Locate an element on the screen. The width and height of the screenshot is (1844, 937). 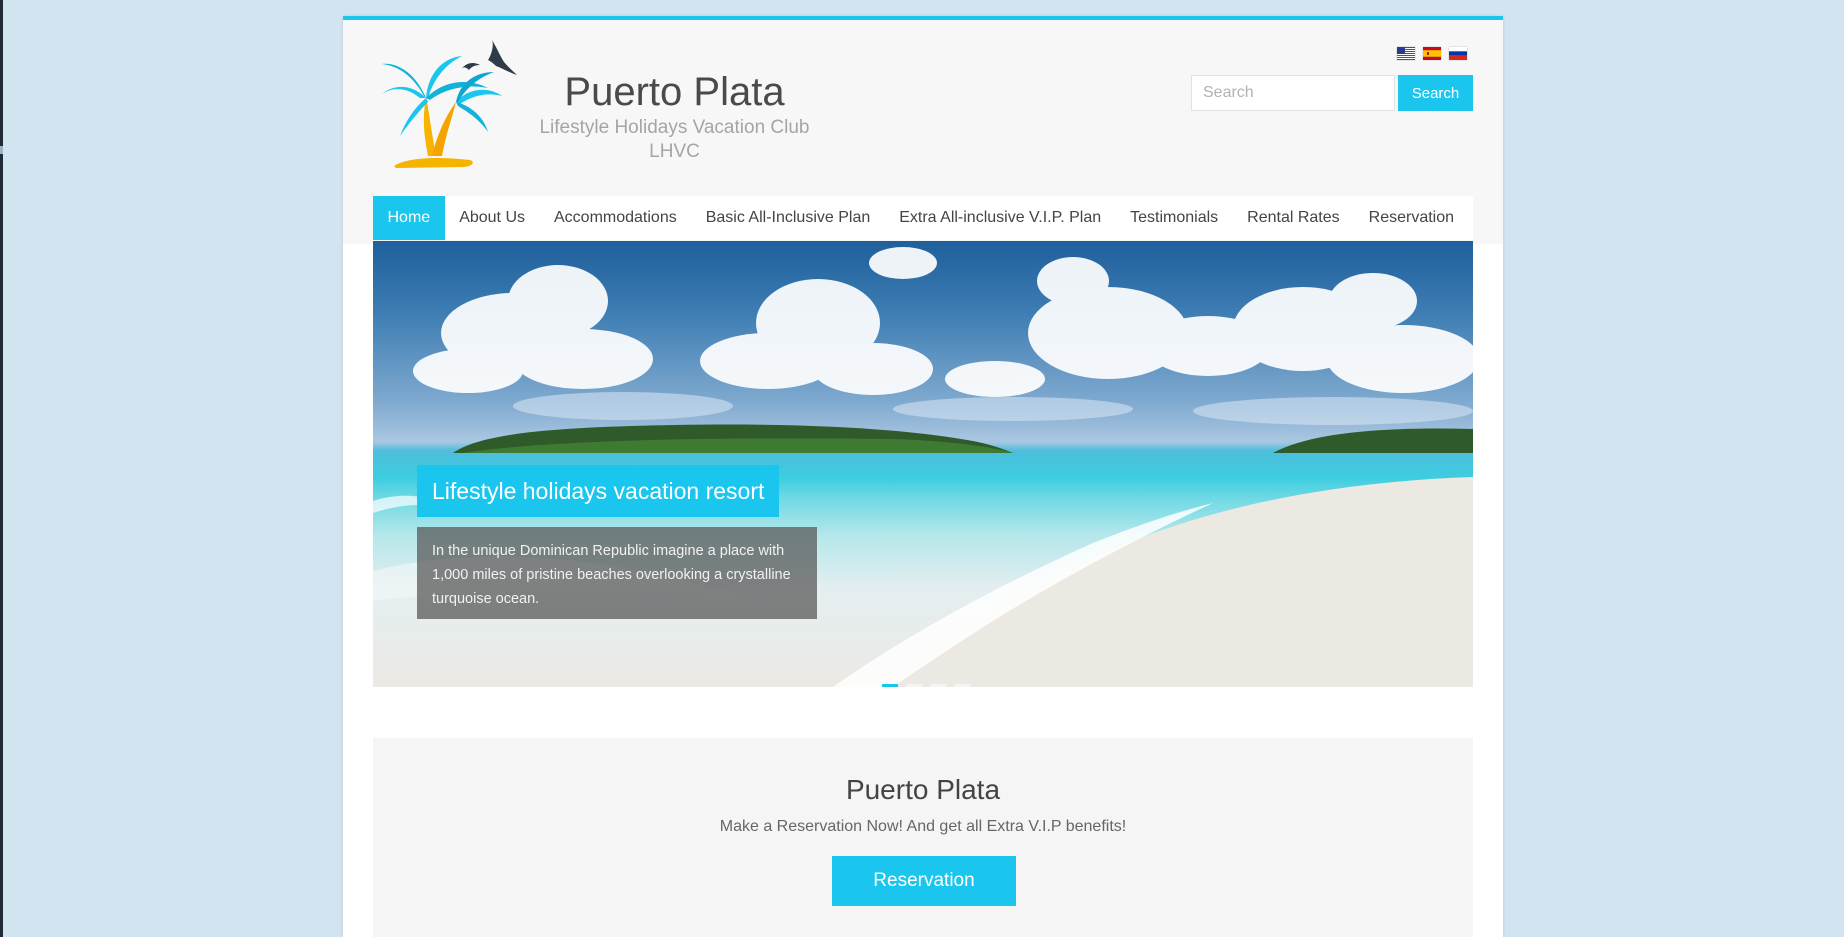
spain-flag-icon is located at coordinates (1432, 53).